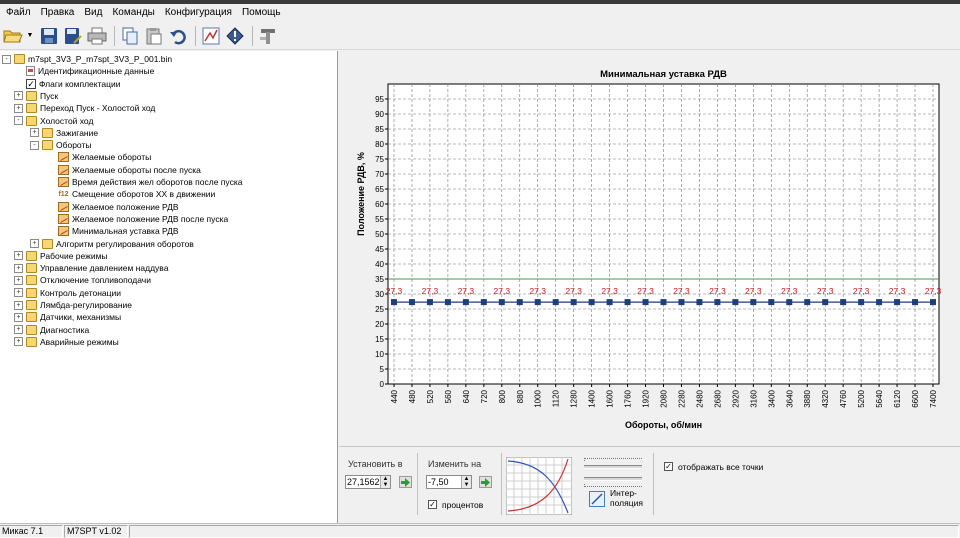  What do you see at coordinates (30, 36) in the screenshot?
I see `open-dropdown-icon: ▼` at bounding box center [30, 36].